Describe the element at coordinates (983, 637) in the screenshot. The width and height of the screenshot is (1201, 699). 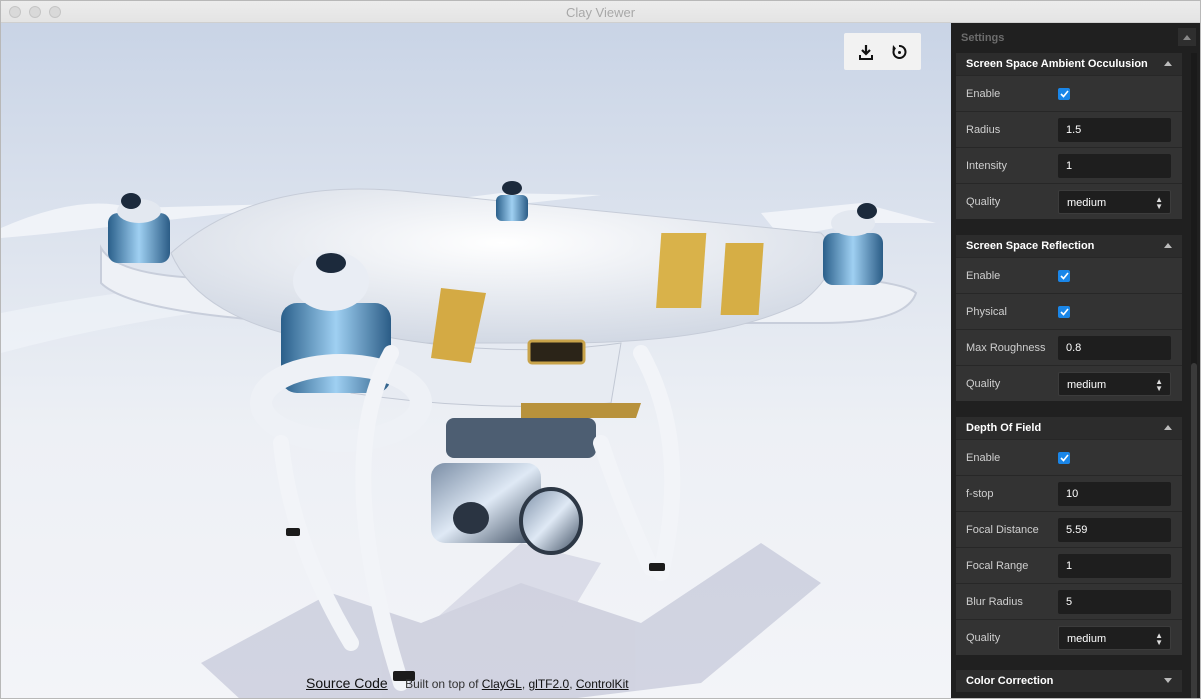
I see `dof-quality-label: Quality` at that location.